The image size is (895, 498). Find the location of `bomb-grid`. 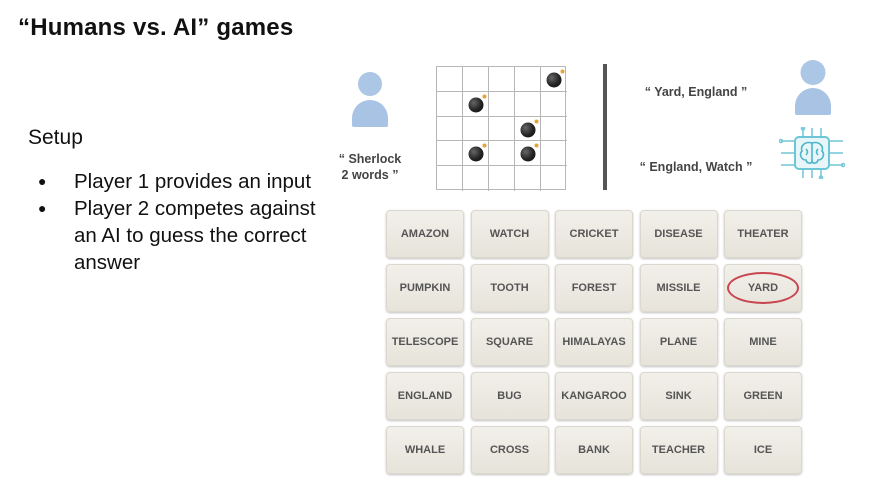

bomb-grid is located at coordinates (501, 128).